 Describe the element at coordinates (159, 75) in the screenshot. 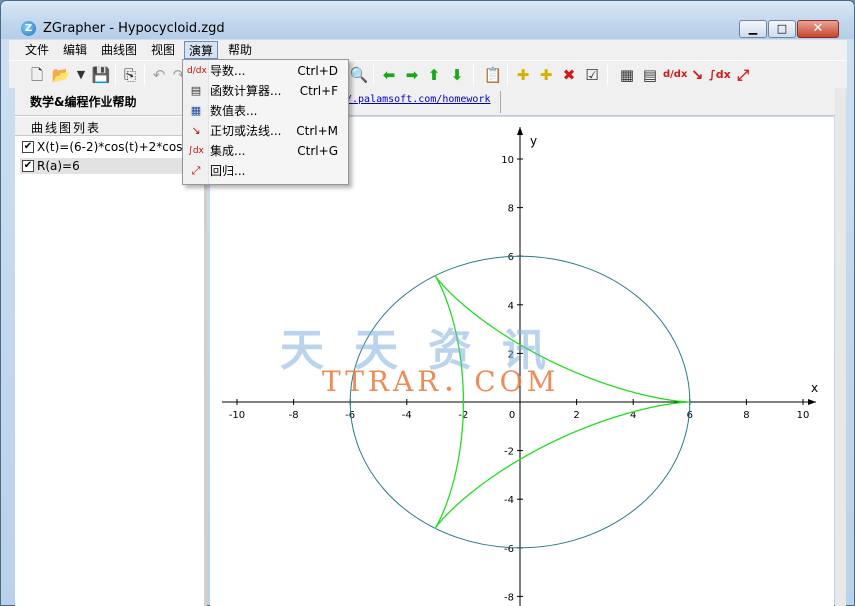

I see `undo-icon: ↶` at that location.